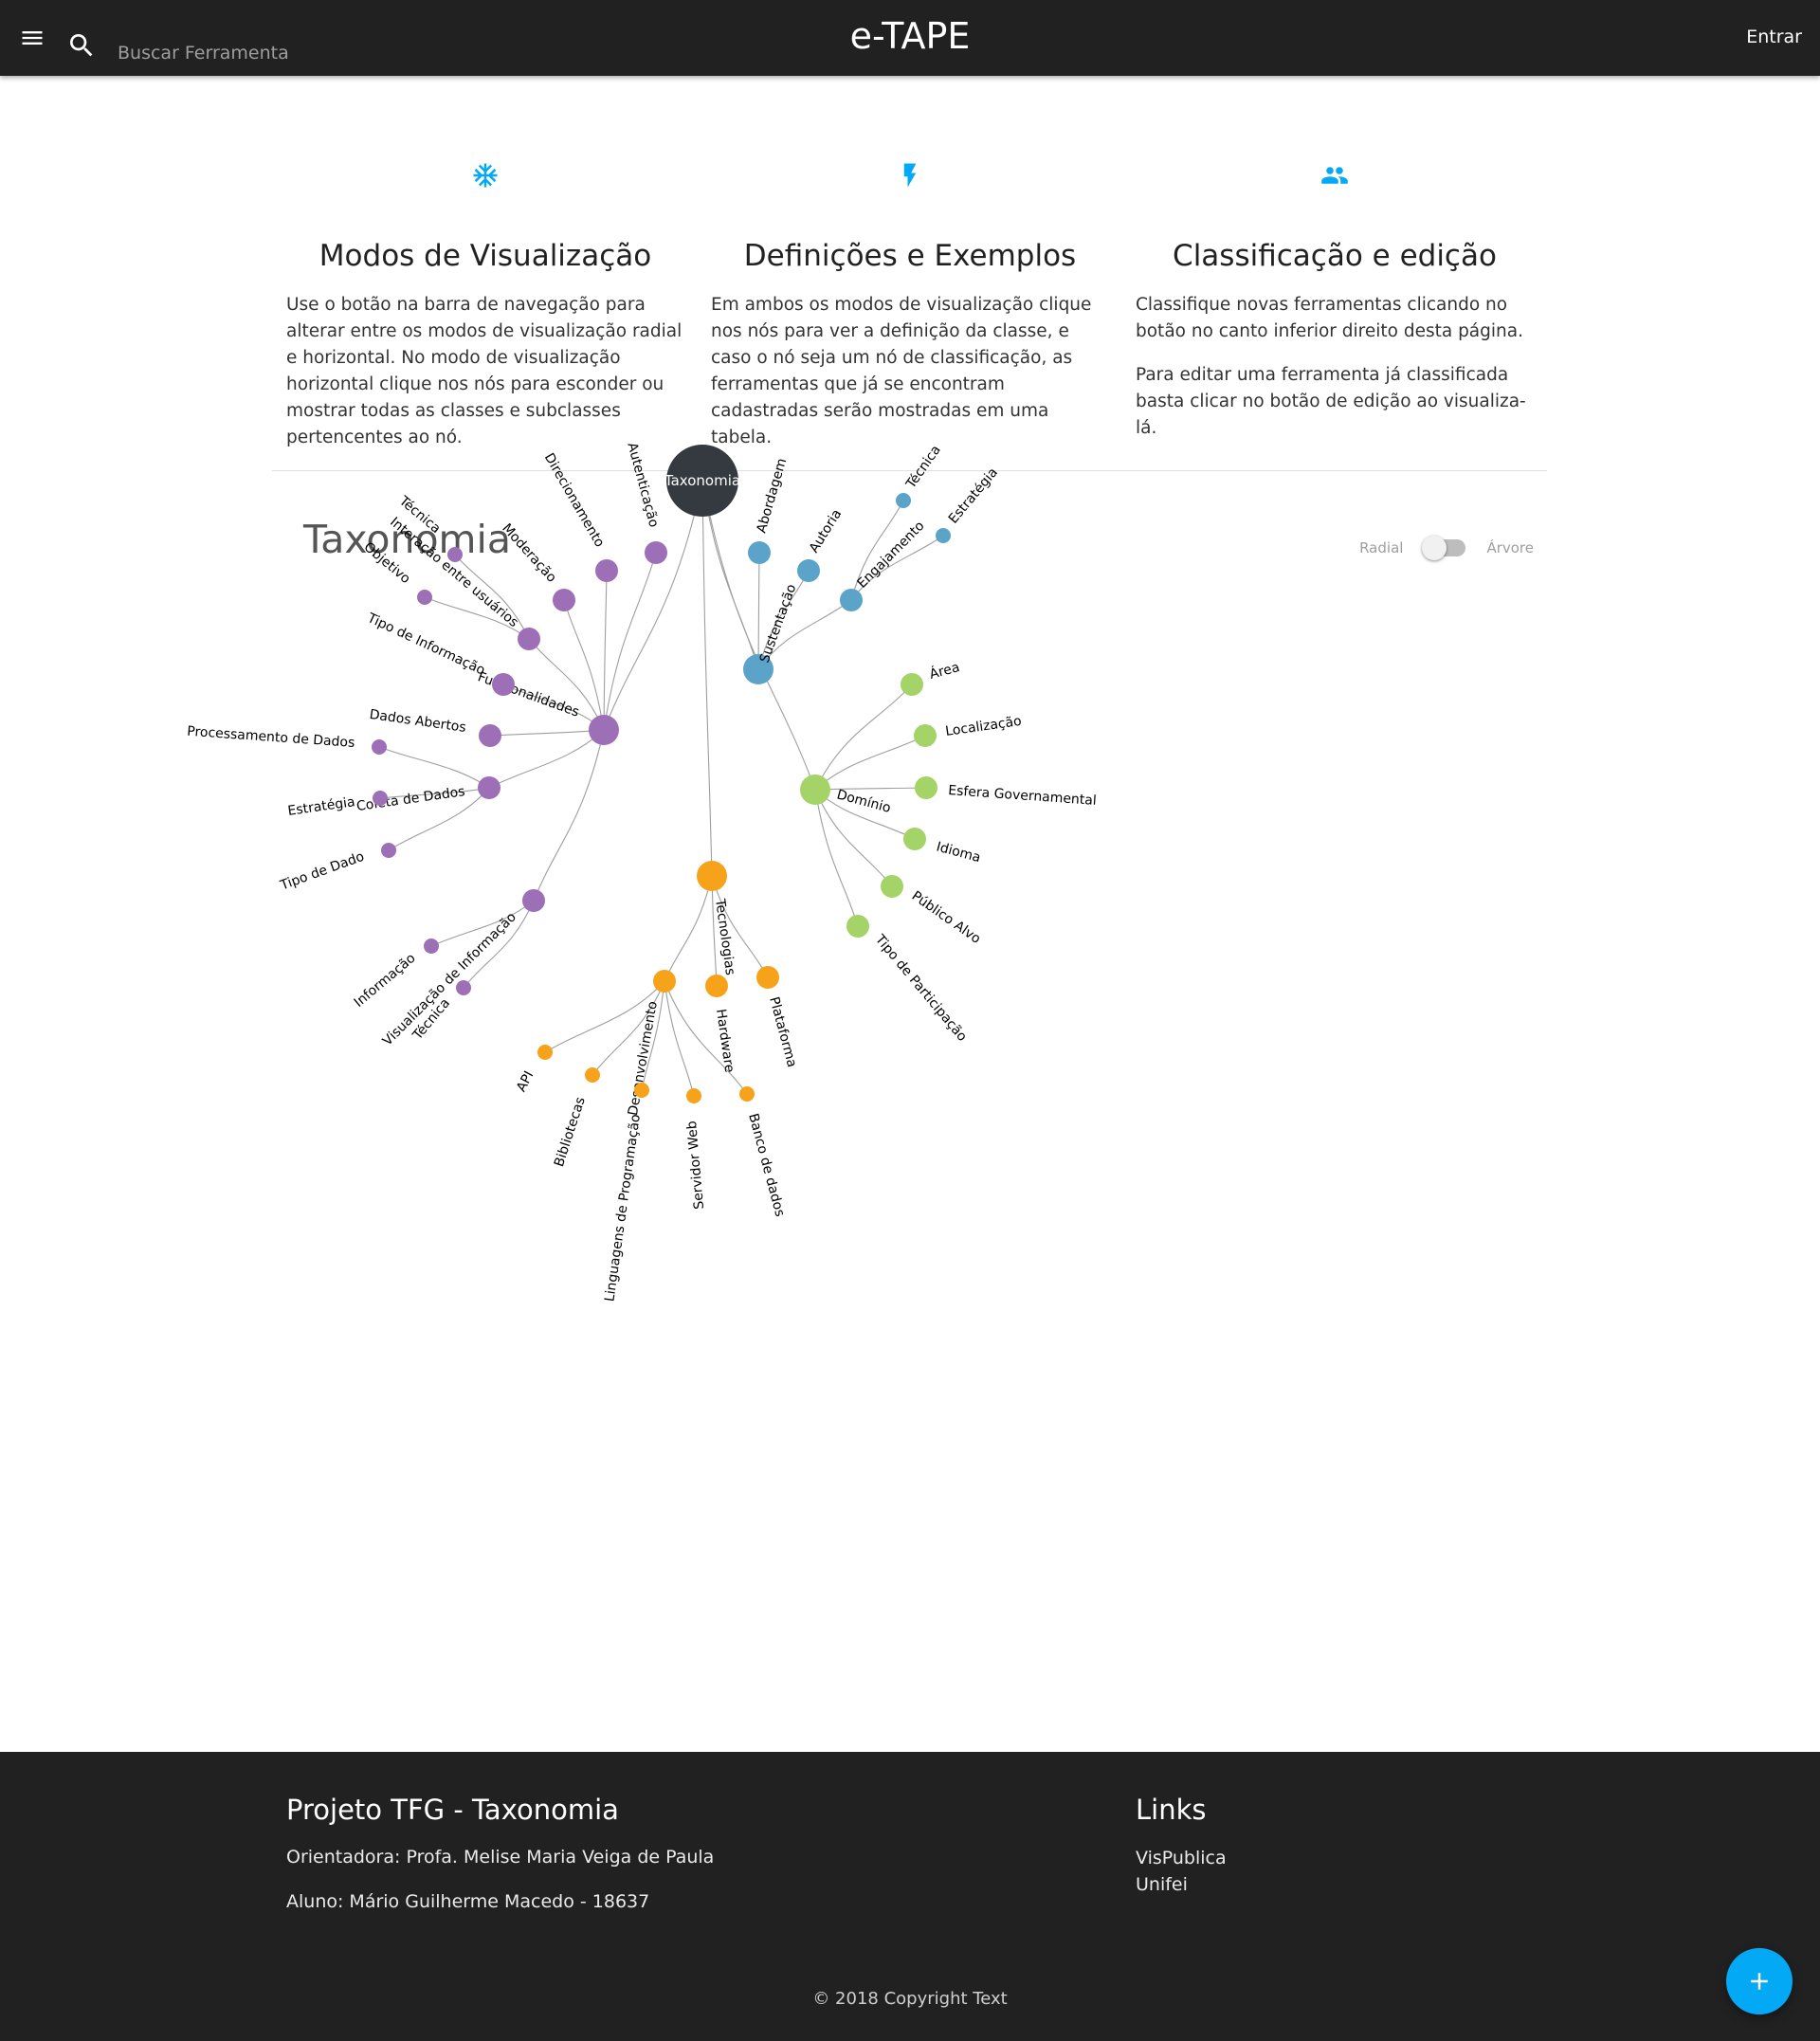  Describe the element at coordinates (821, 544) in the screenshot. I see `taxonomy-node: Autoria` at that location.